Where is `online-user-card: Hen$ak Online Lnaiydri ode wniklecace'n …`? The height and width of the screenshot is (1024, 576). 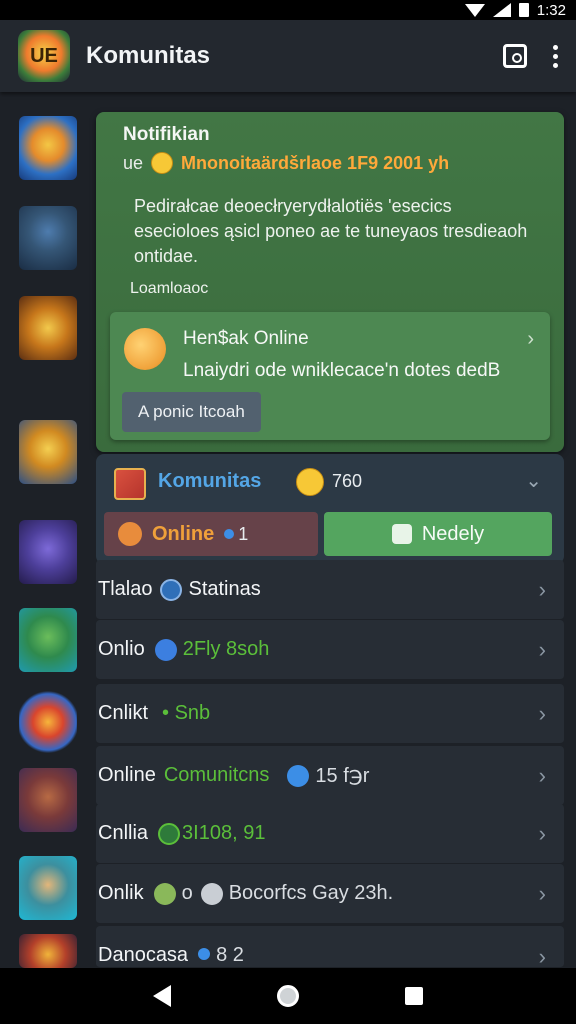 online-user-card: Hen$ak Online Lnaiydri ode wniklecace'n … is located at coordinates (330, 376).